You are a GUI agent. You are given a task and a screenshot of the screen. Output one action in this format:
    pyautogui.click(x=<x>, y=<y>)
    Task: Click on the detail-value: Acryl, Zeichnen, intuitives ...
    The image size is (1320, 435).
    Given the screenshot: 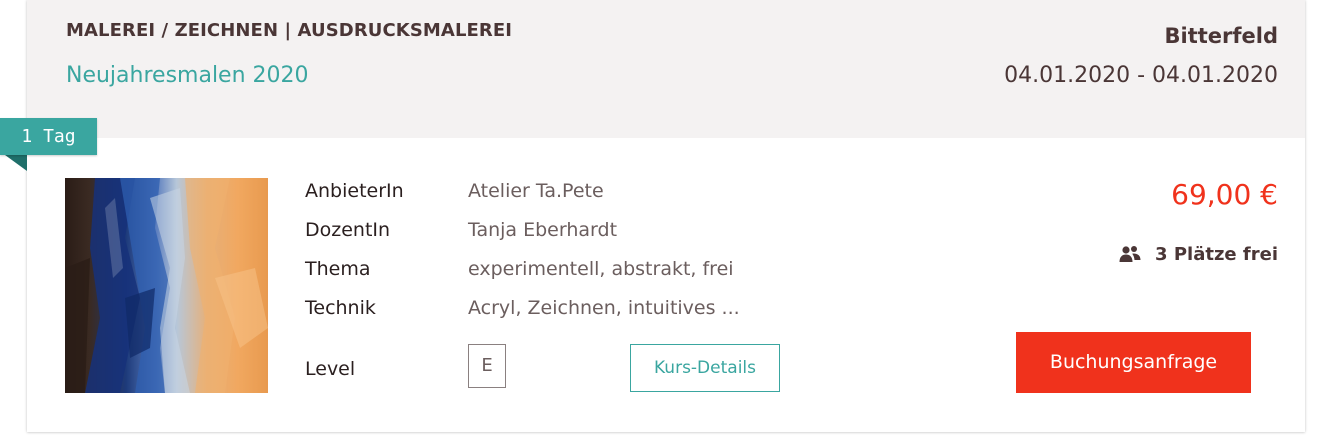 What is the action you would take?
    pyautogui.click(x=604, y=308)
    